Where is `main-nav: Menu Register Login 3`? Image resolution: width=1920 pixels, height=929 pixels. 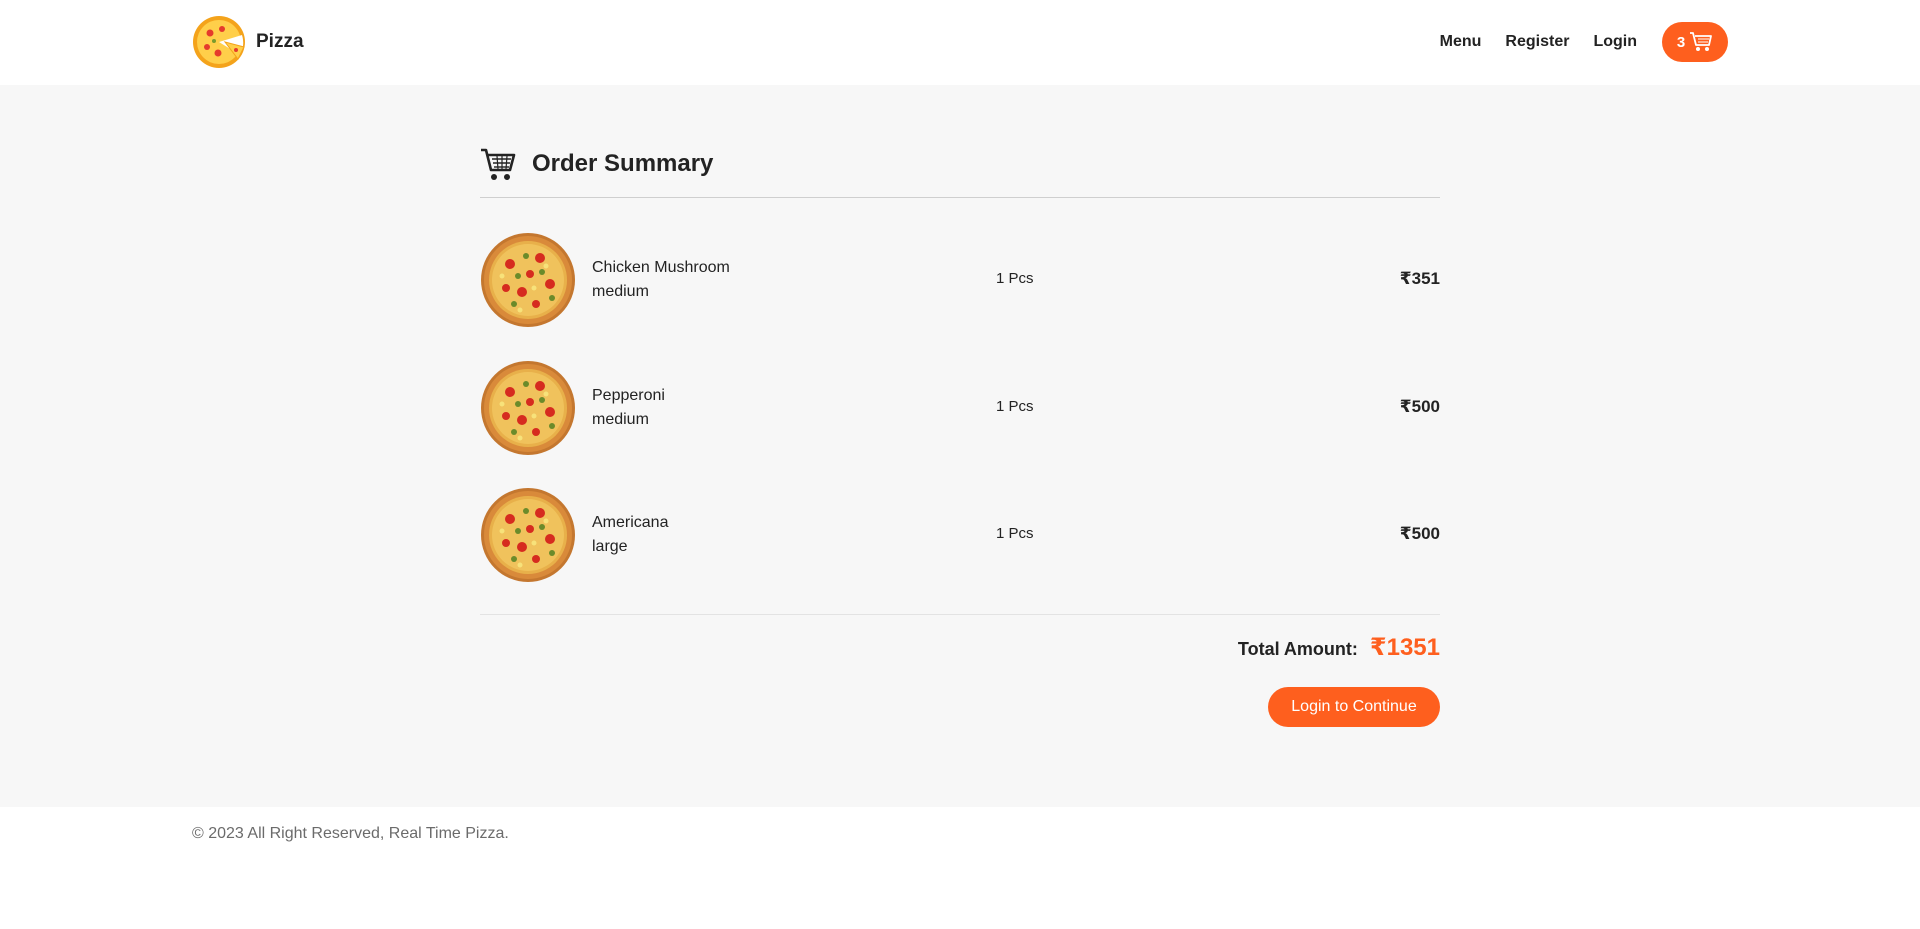
main-nav: Menu Register Login 3 is located at coordinates (1584, 42).